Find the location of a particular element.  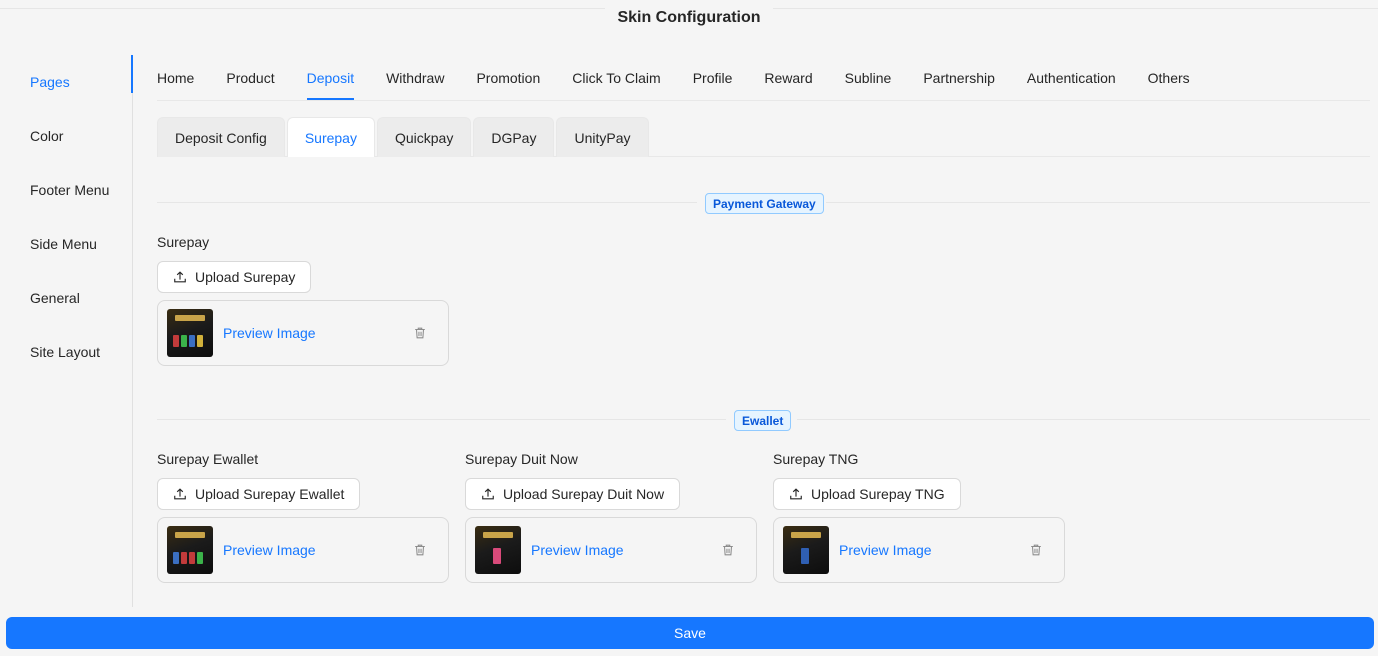

ewallet-divider-right is located at coordinates (1083, 419).